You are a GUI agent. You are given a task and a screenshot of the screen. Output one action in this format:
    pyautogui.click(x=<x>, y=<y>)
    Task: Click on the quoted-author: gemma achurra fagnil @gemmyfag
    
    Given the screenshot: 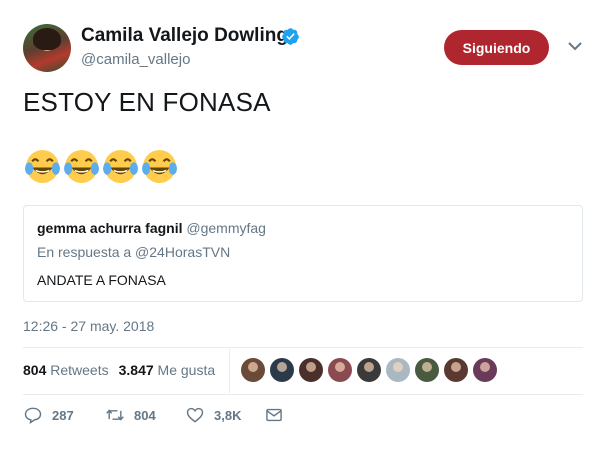 What is the action you would take?
    pyautogui.click(x=151, y=228)
    